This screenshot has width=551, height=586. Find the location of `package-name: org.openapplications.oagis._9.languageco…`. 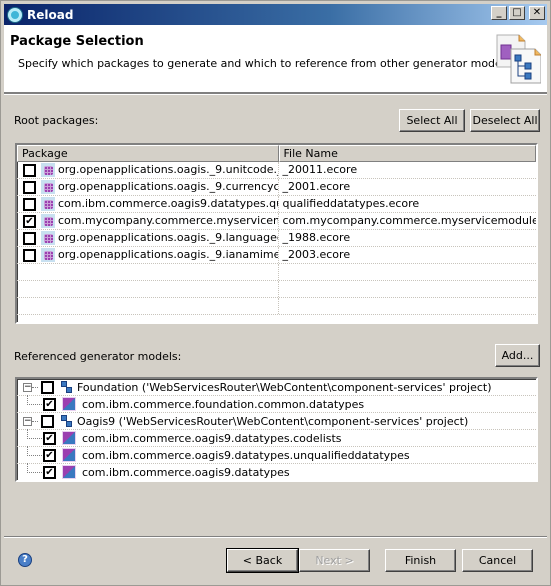

package-name: org.openapplications.oagis._9.languageco… is located at coordinates (168, 237).